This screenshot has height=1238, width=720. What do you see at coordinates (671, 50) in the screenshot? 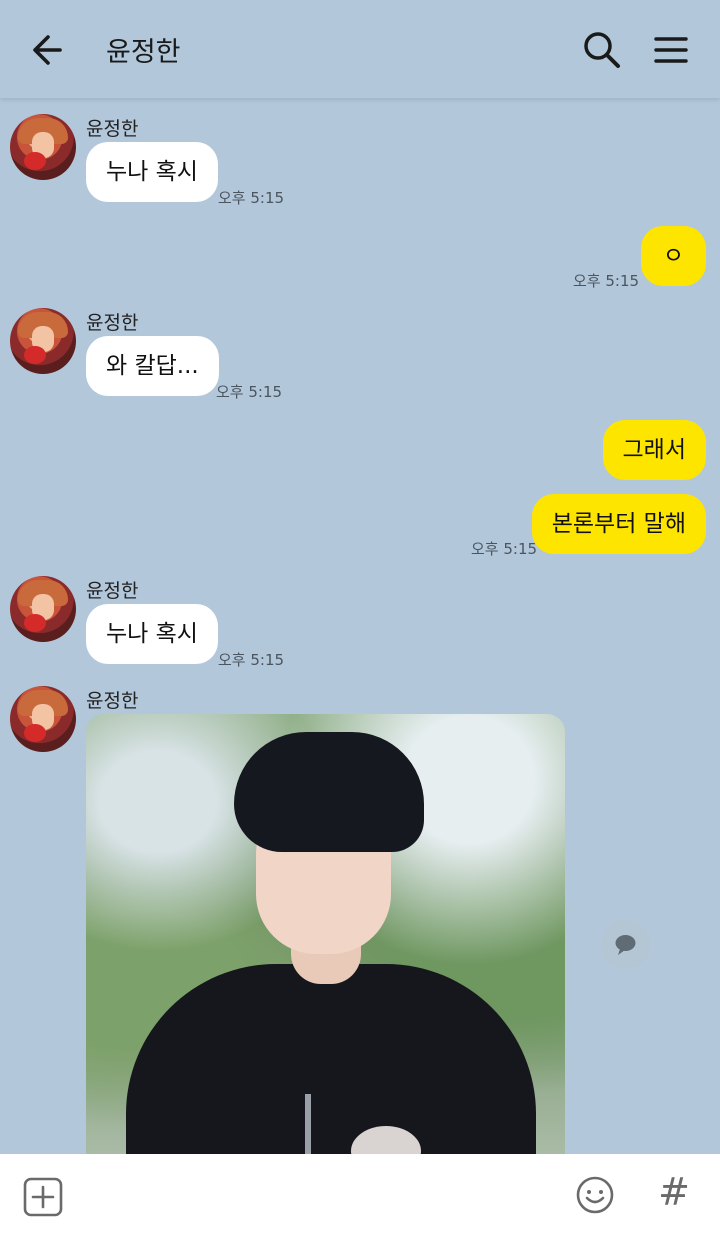
I see `menu-icon` at bounding box center [671, 50].